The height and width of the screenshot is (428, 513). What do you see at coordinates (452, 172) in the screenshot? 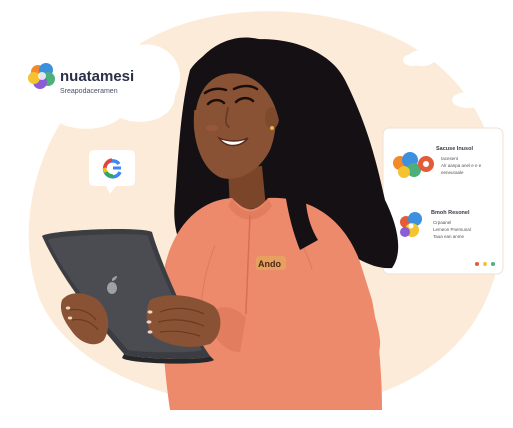
I see `card-one-line3: eeneuraale` at bounding box center [452, 172].